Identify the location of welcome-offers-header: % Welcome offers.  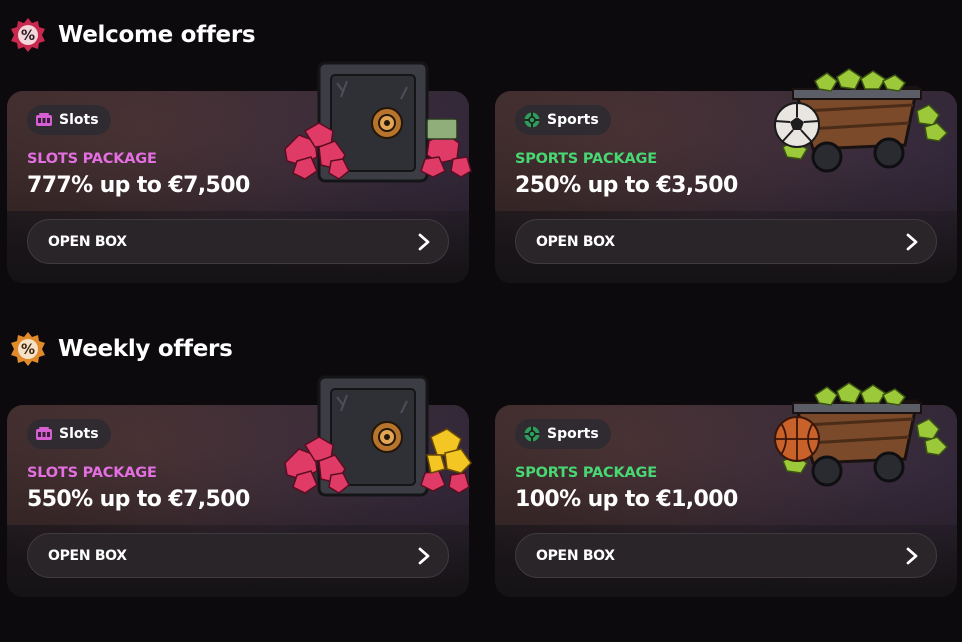
(133, 35).